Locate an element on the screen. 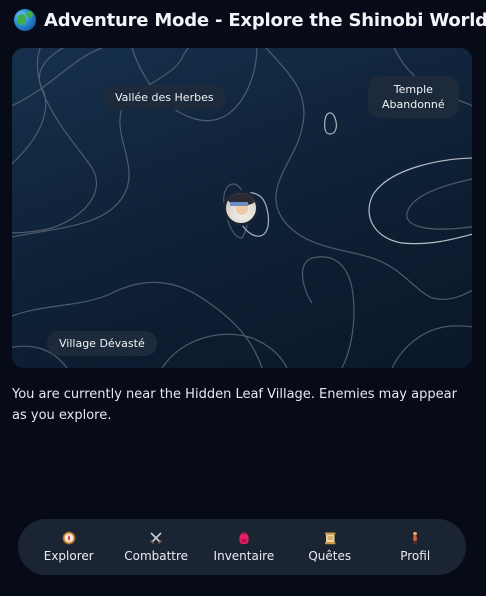 The height and width of the screenshot is (596, 486). compass-icon is located at coordinates (69, 538).